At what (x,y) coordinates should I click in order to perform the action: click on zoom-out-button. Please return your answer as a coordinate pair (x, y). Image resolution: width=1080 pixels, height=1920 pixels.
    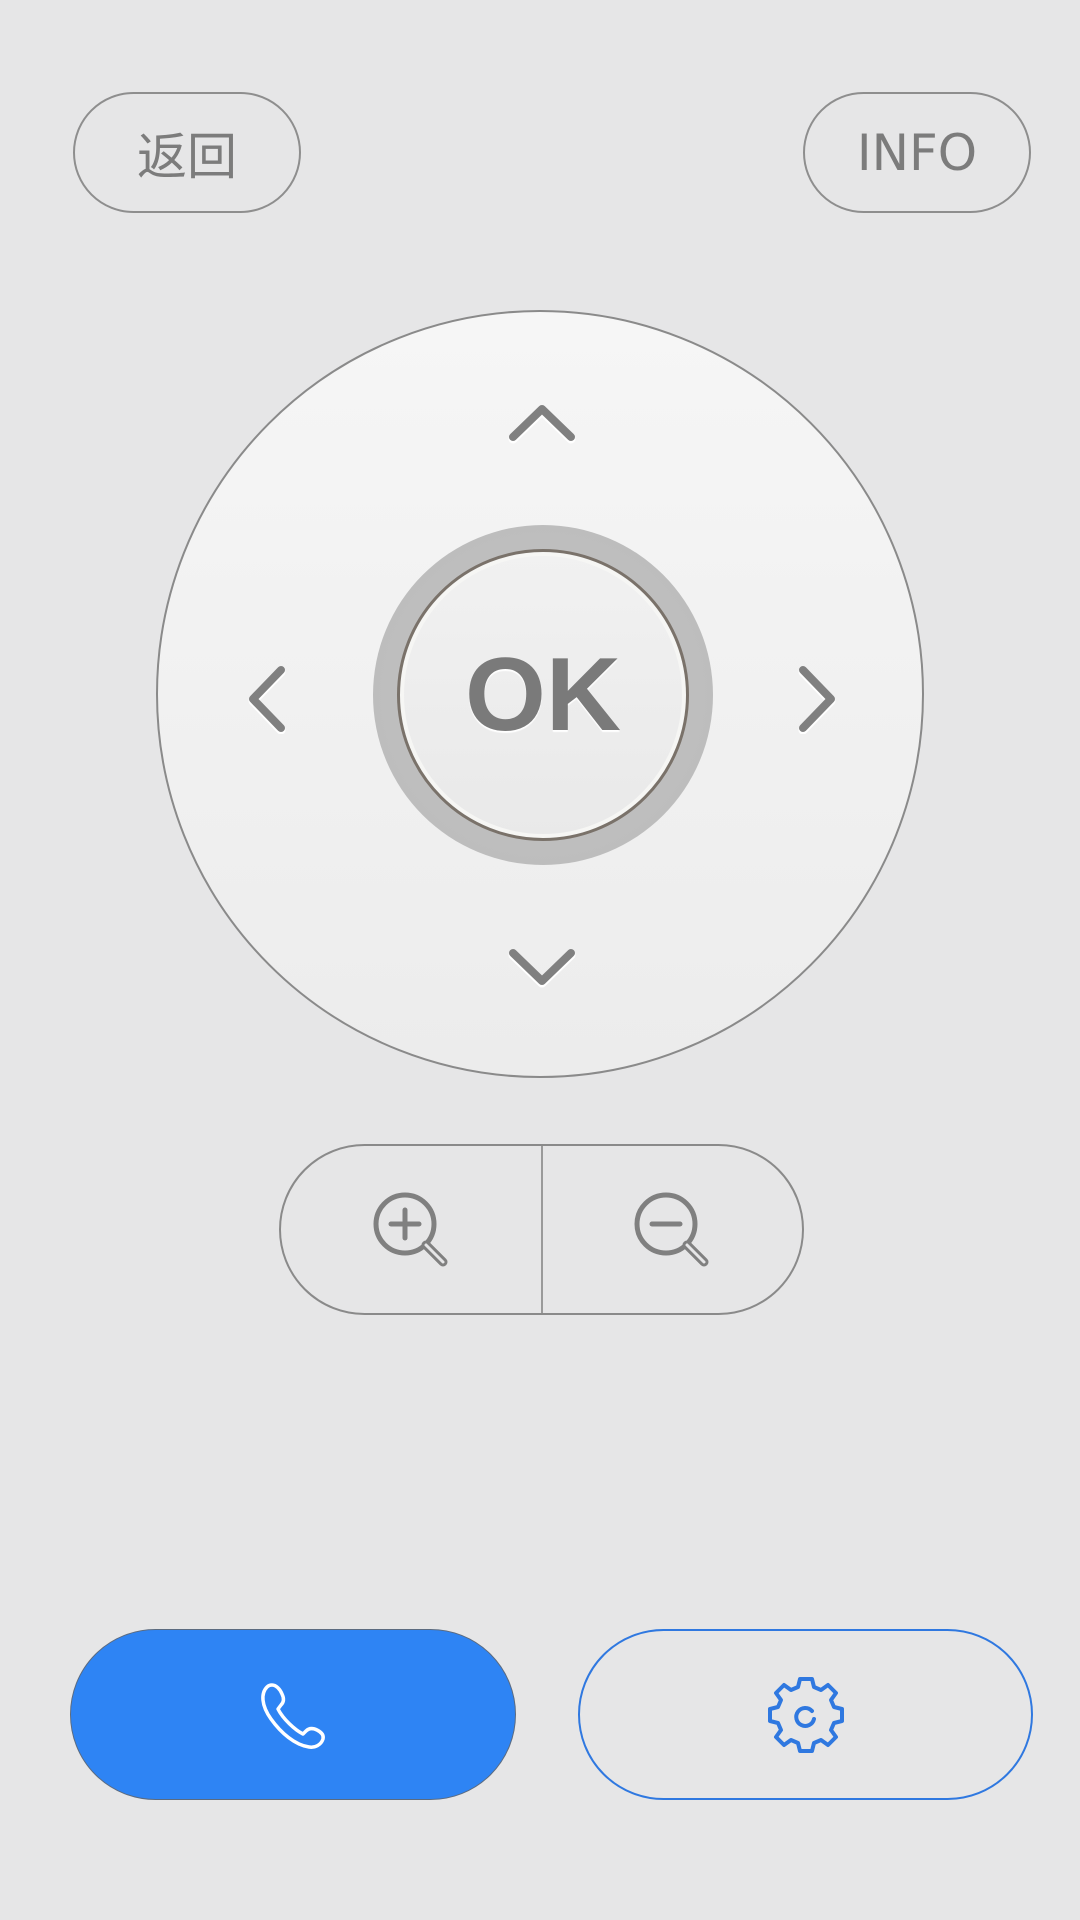
    Looking at the image, I should click on (673, 1229).